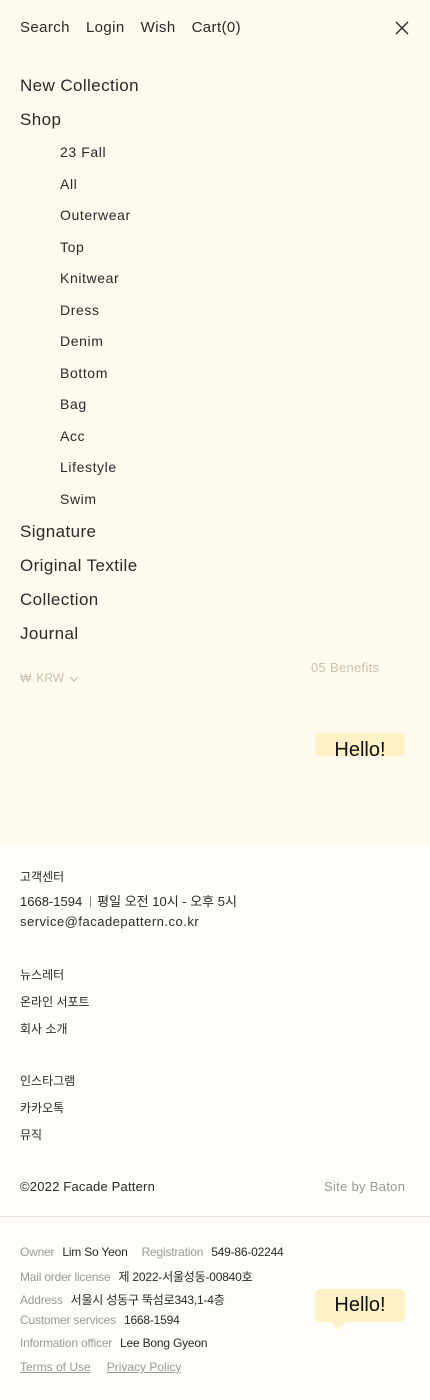 The height and width of the screenshot is (1400, 430). I want to click on chevron-down-icon, so click(74, 678).